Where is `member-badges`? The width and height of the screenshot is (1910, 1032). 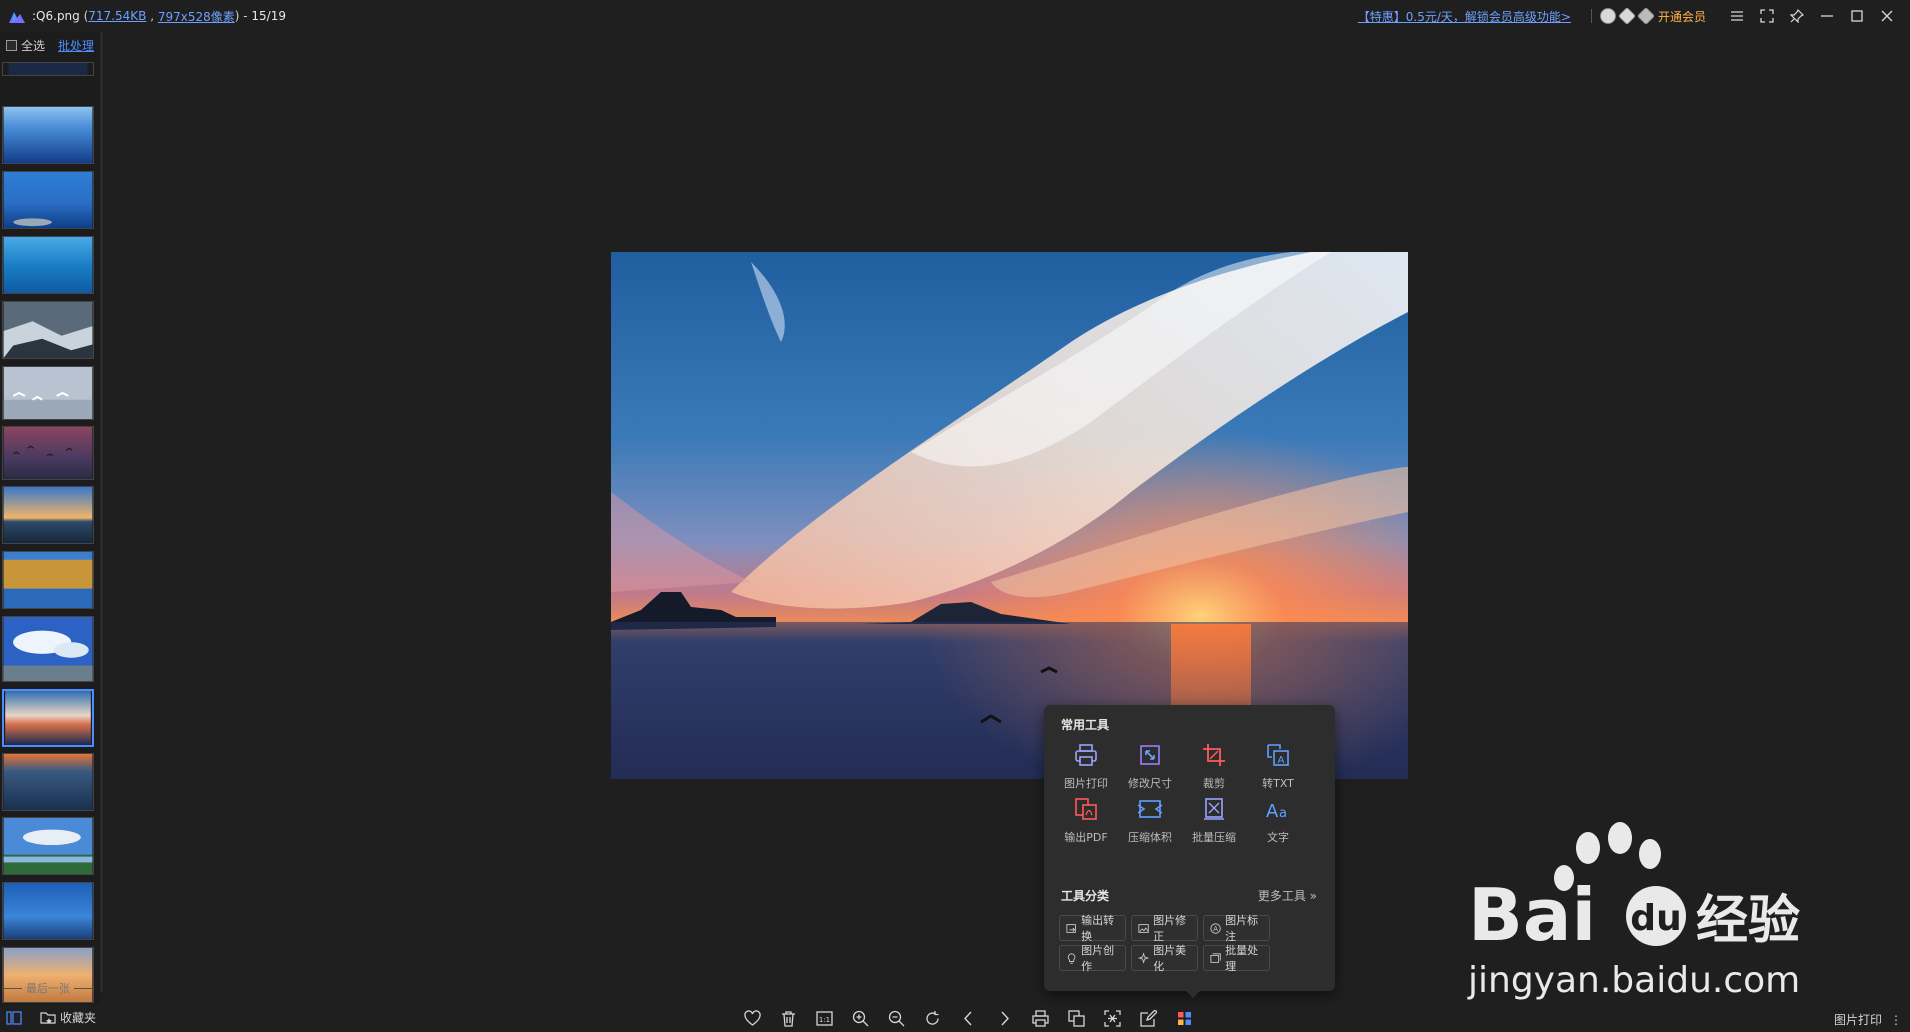
member-badges is located at coordinates (1627, 16).